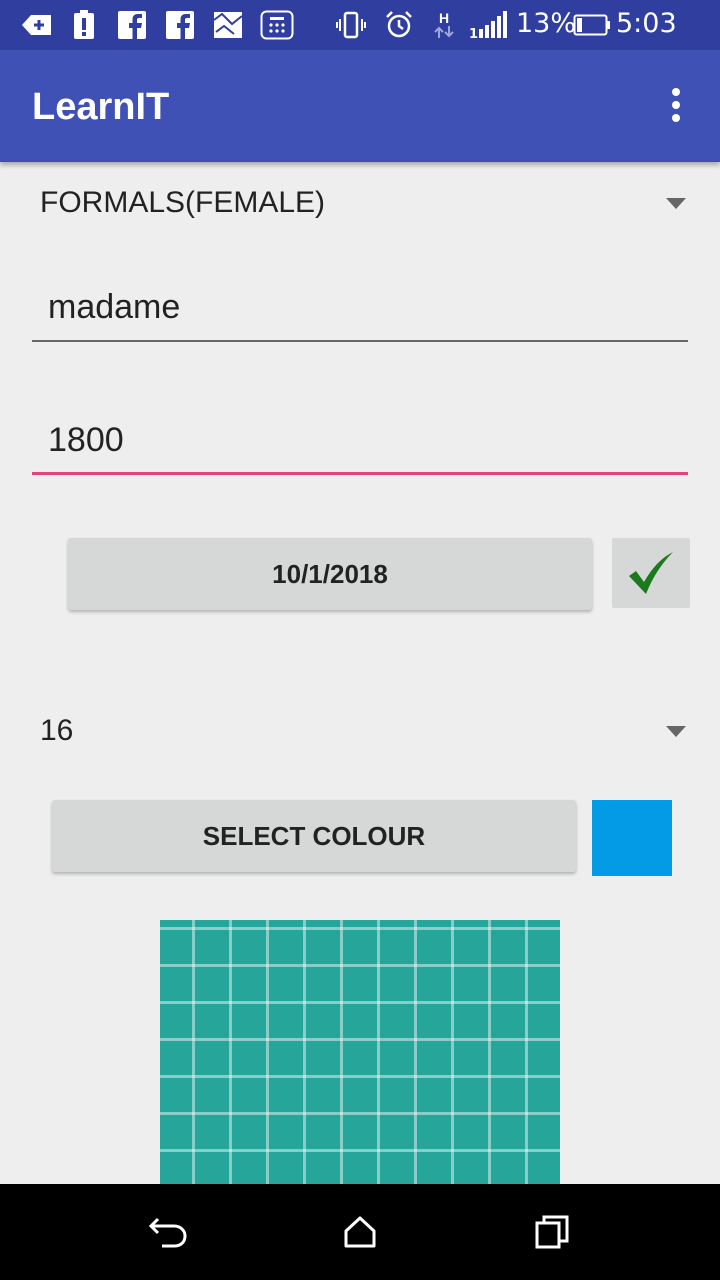 The width and height of the screenshot is (720, 1280). I want to click on word-input, so click(360, 307).